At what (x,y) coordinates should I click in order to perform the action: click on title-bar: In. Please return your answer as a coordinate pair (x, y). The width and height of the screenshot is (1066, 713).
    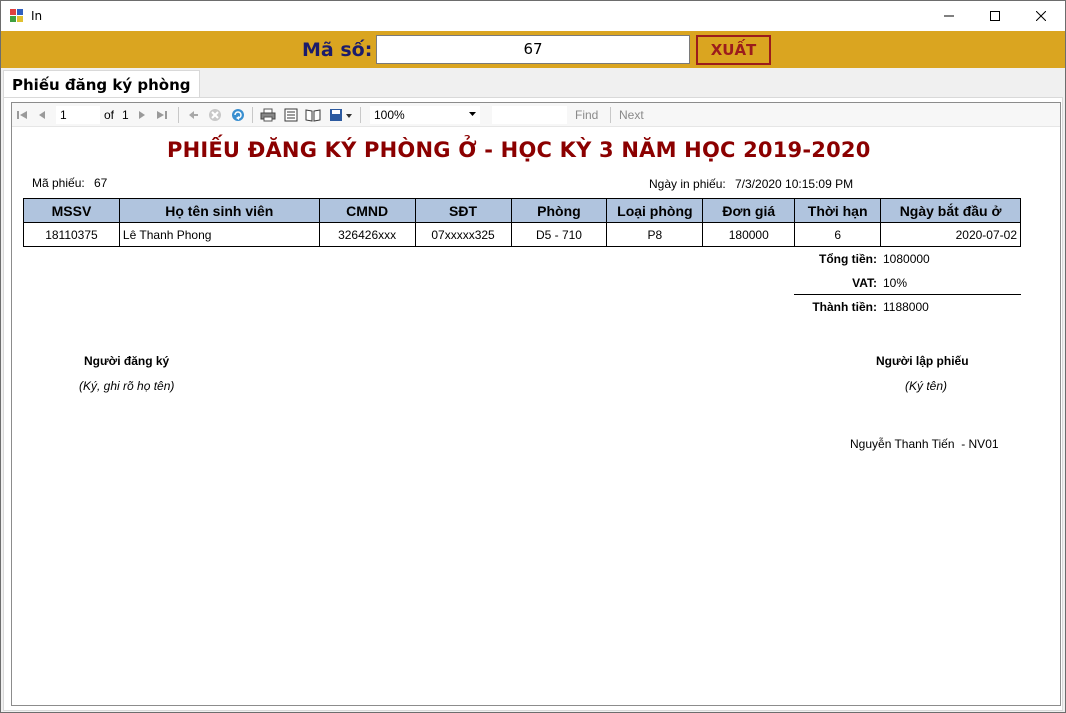
    Looking at the image, I should click on (533, 16).